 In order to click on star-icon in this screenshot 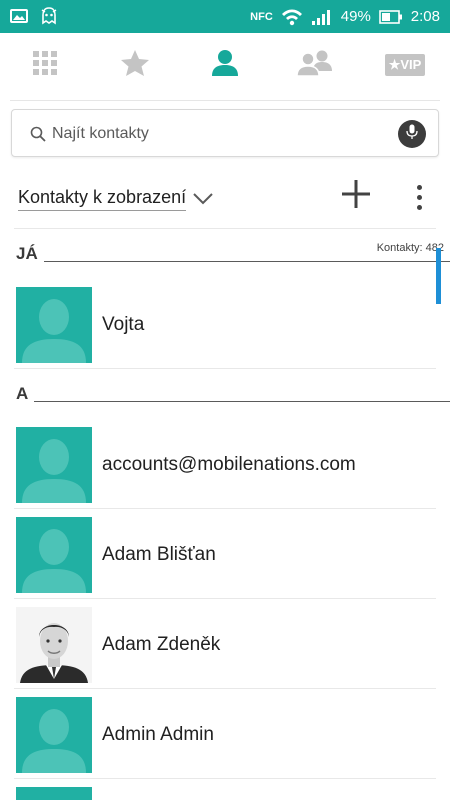, I will do `click(135, 65)`.